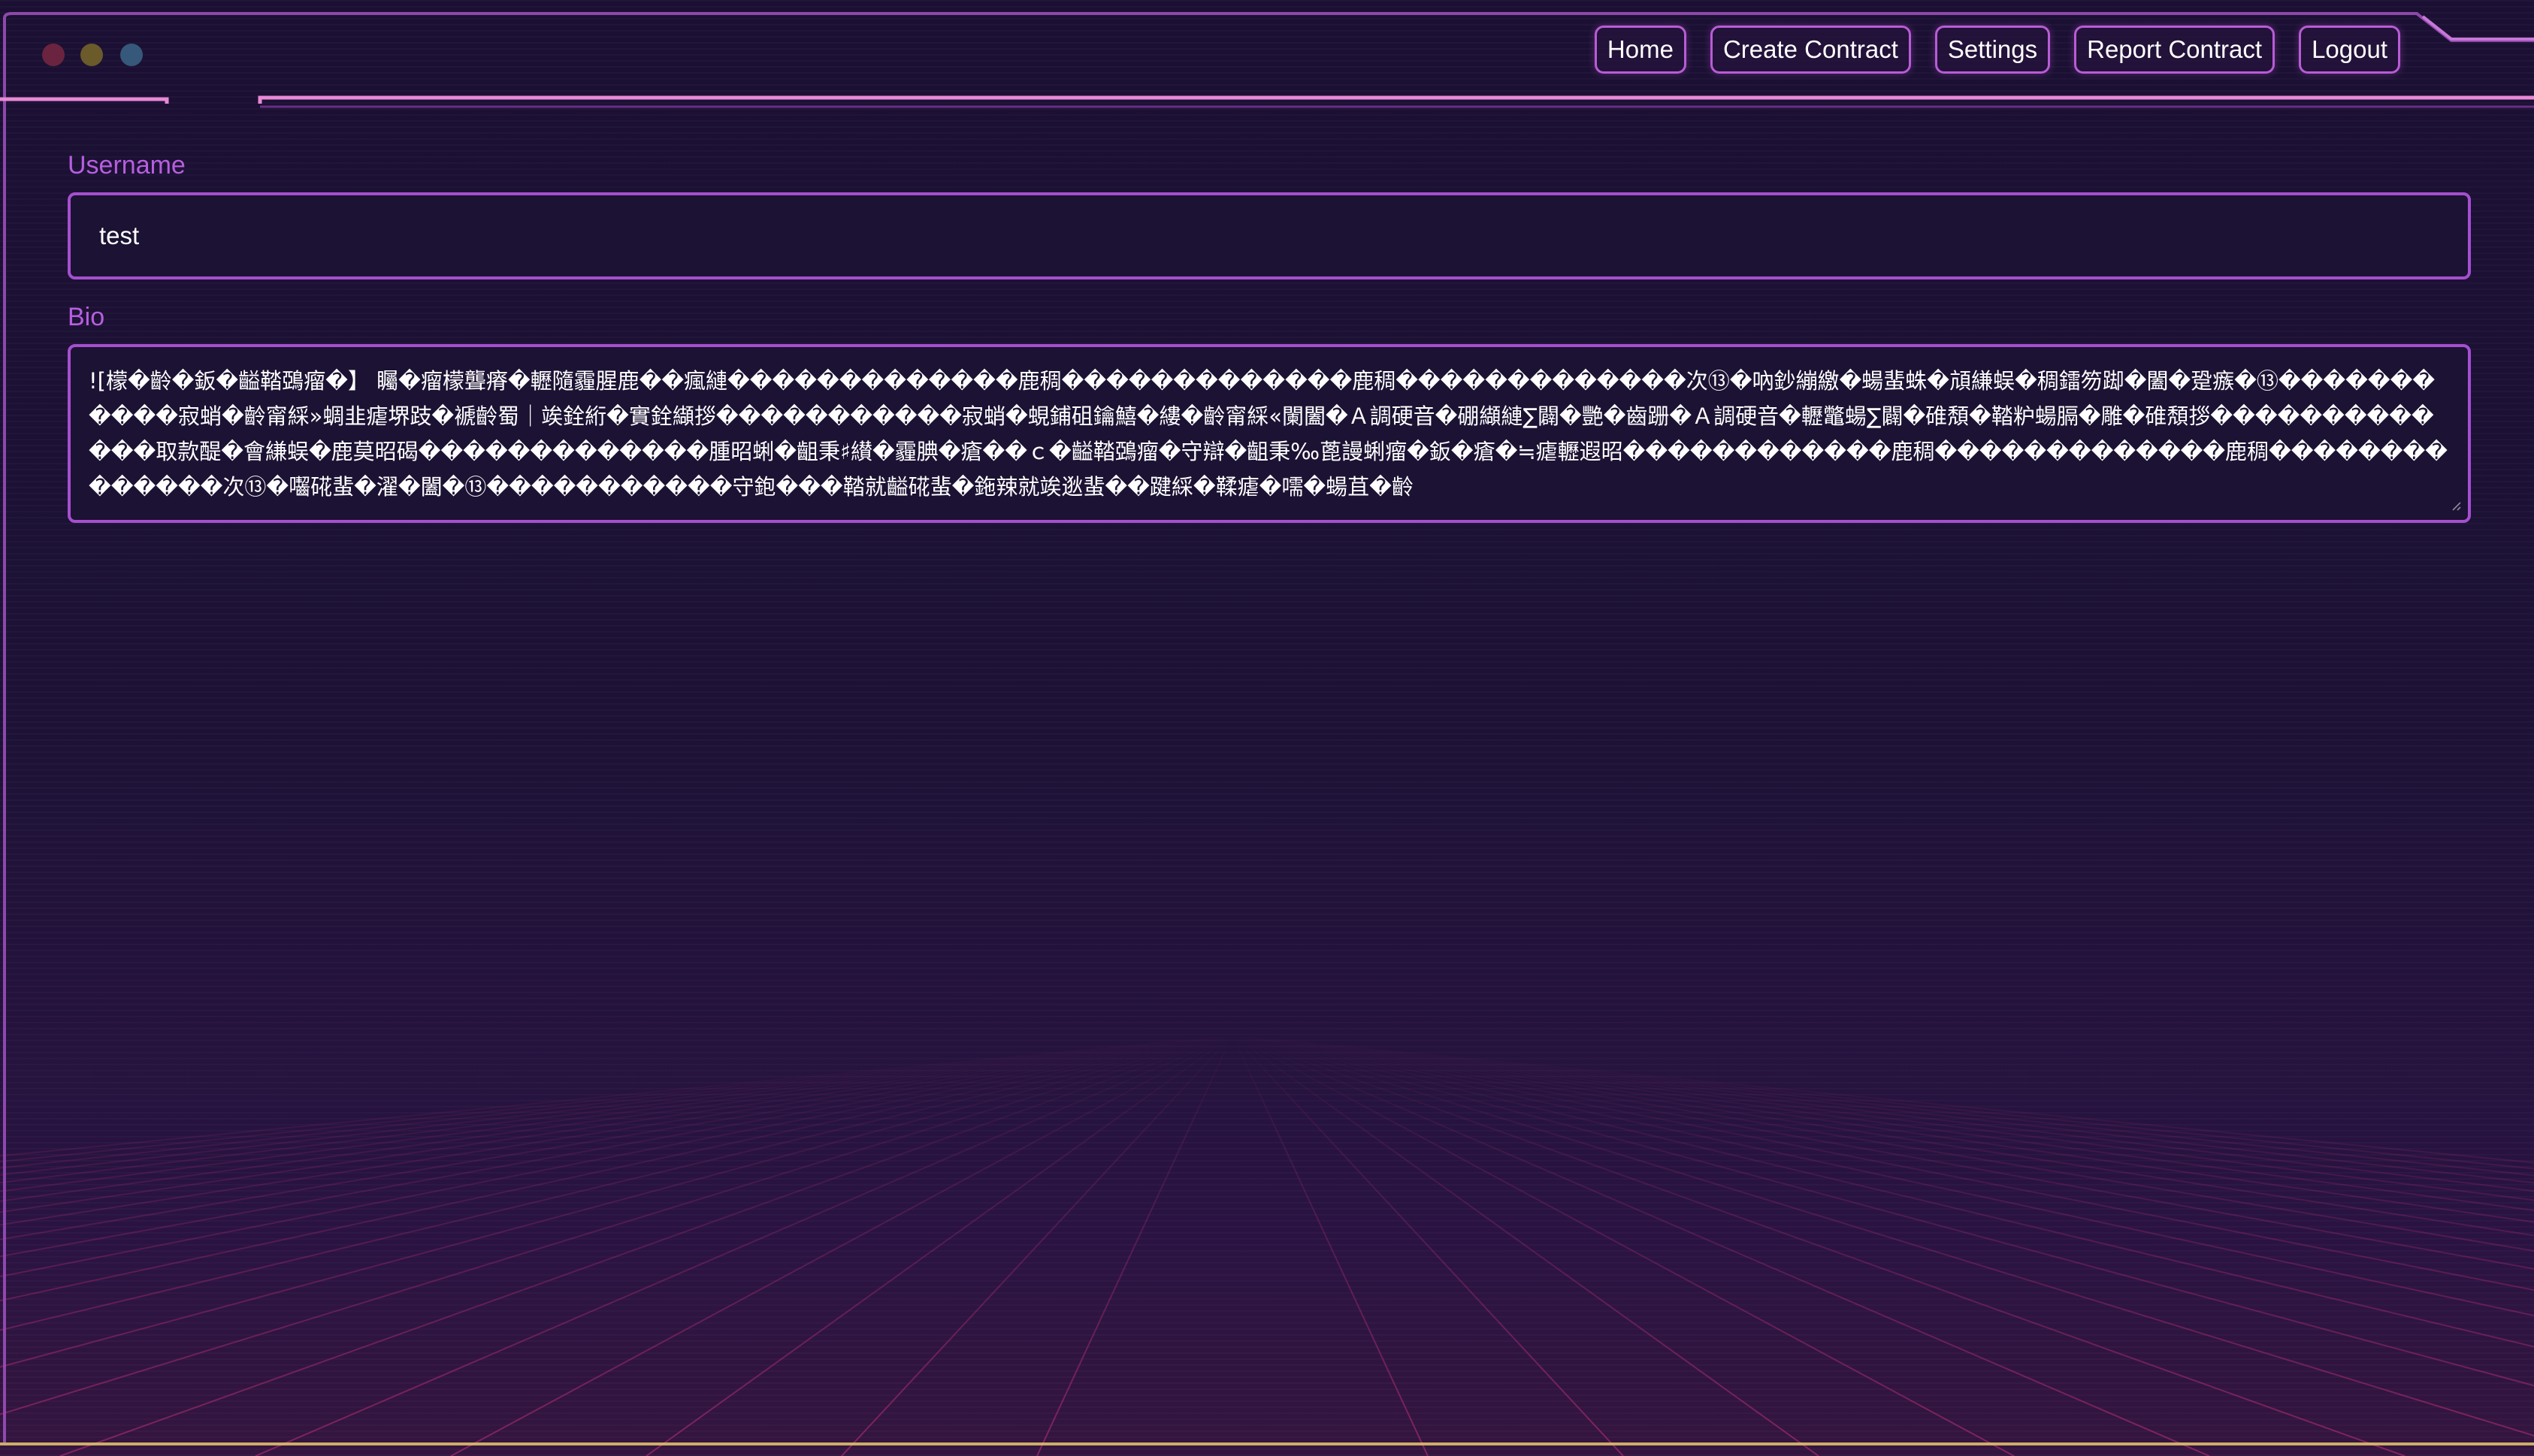 This screenshot has width=2534, height=1456. What do you see at coordinates (1810, 50) in the screenshot?
I see `nav-create-contract-button: Create Contract` at bounding box center [1810, 50].